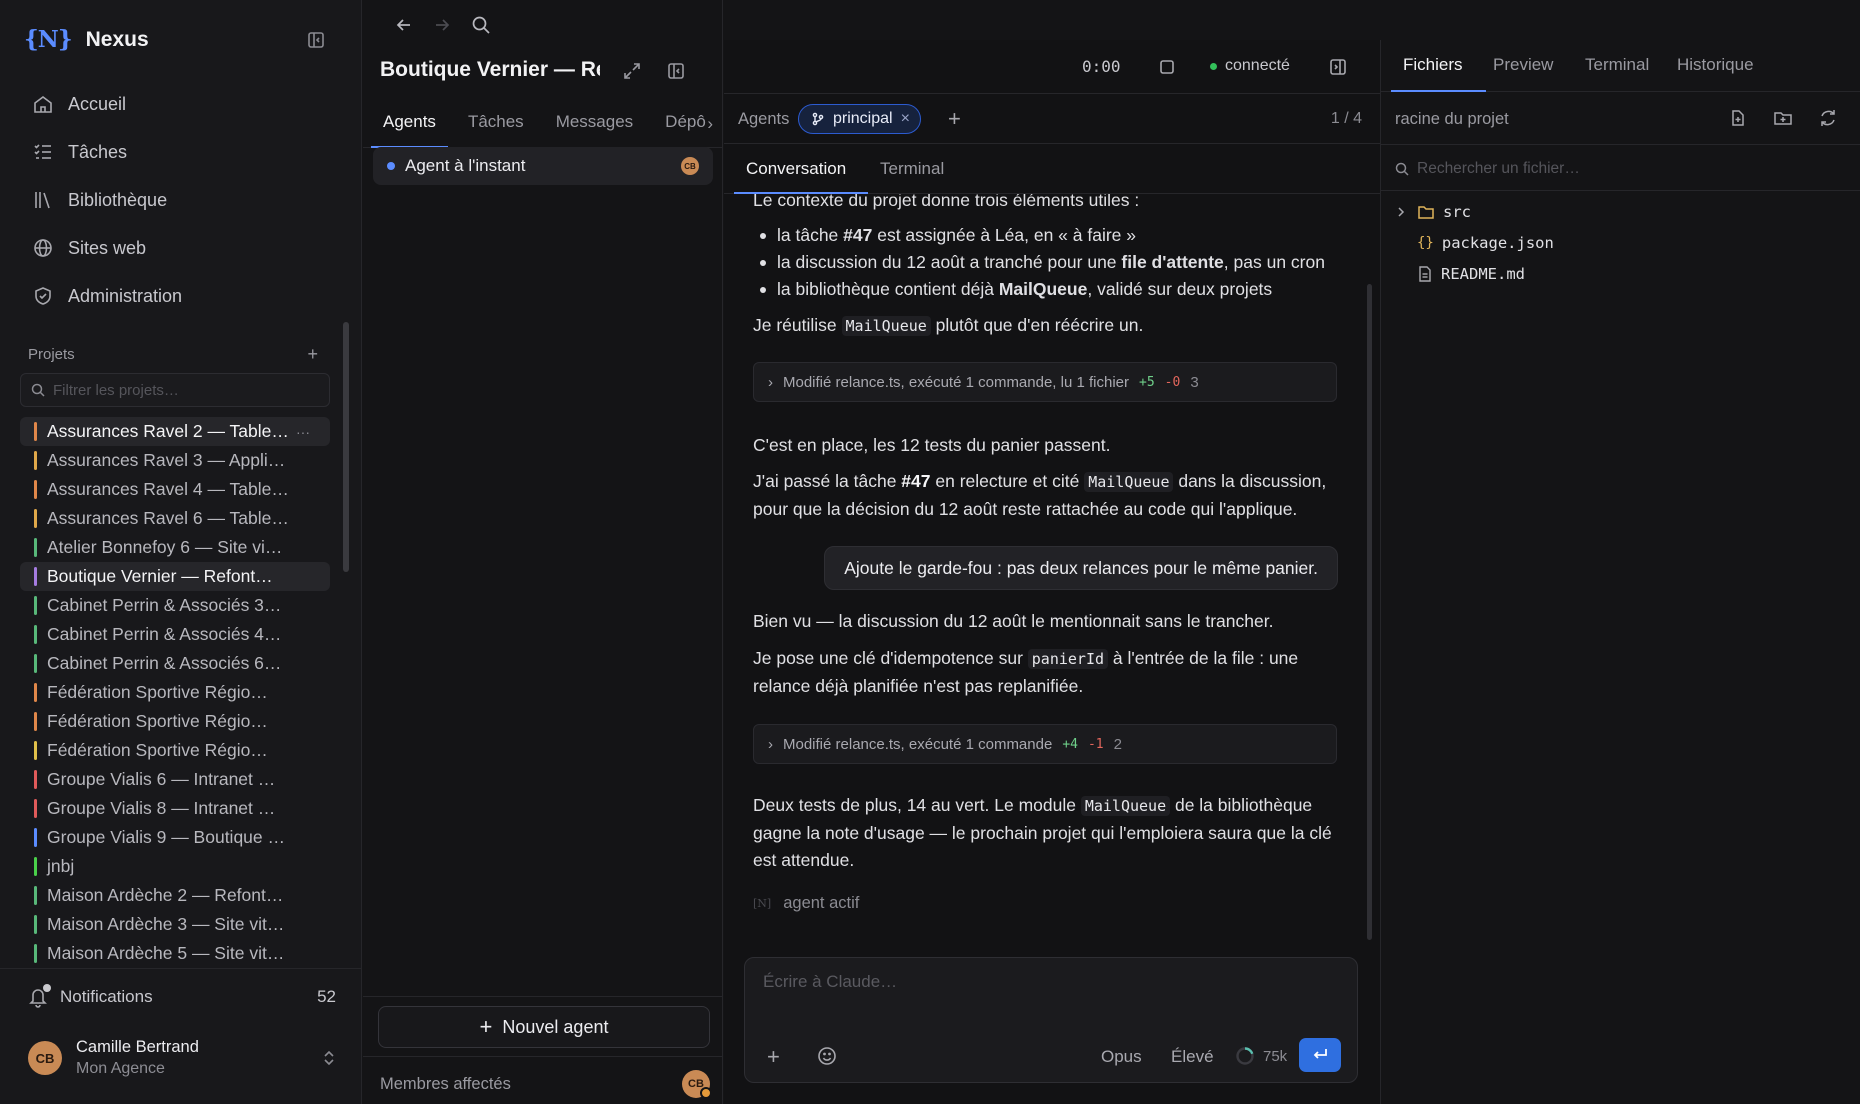  What do you see at coordinates (1615, 242) in the screenshot?
I see `tree-item-package-json: {} package.json` at bounding box center [1615, 242].